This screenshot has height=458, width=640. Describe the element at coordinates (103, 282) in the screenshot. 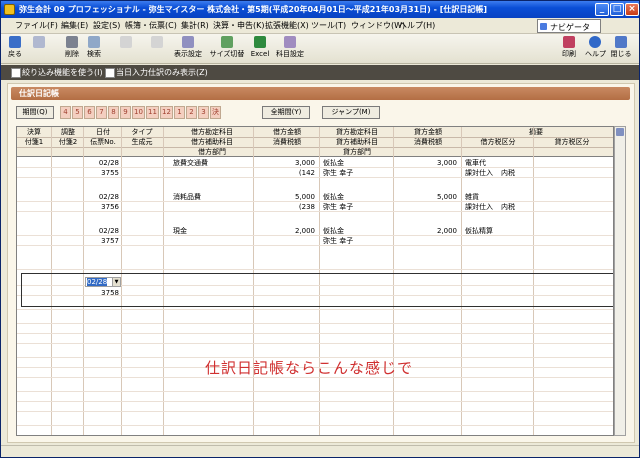

I see `new-entry-date-input: 02/28 ▼` at that location.